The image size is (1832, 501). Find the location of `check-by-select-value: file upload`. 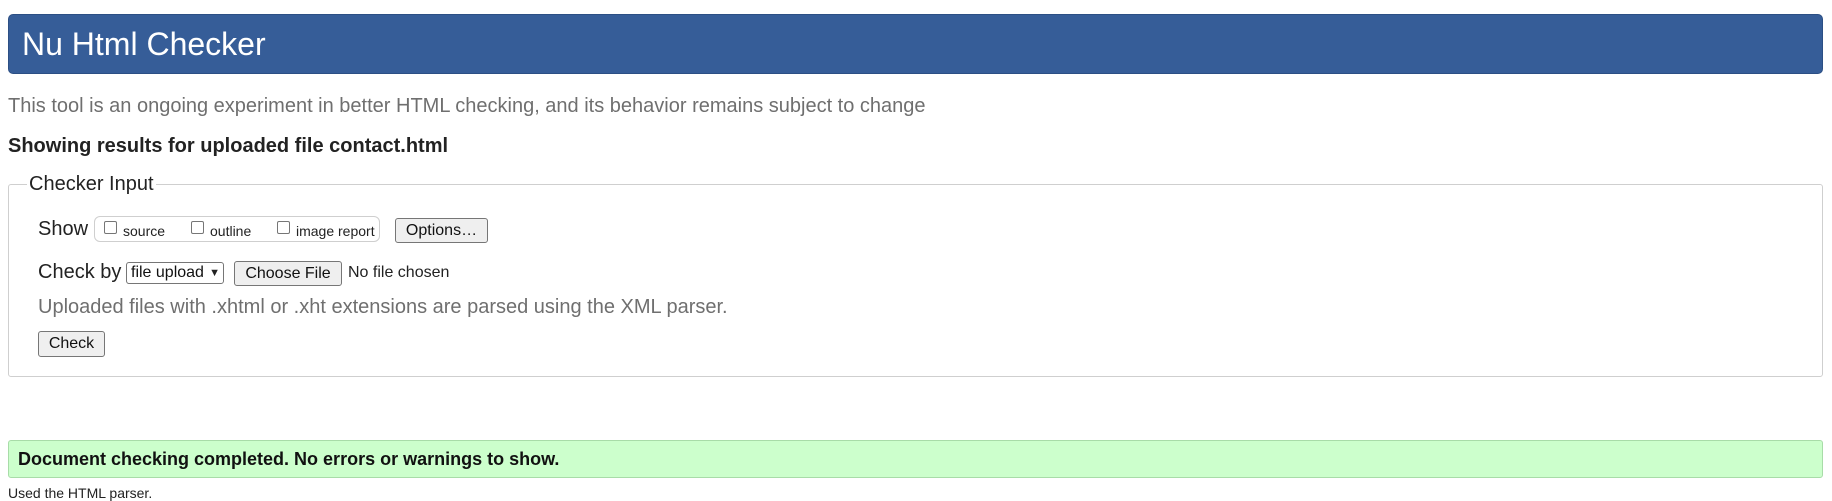

check-by-select-value: file upload is located at coordinates (167, 272).